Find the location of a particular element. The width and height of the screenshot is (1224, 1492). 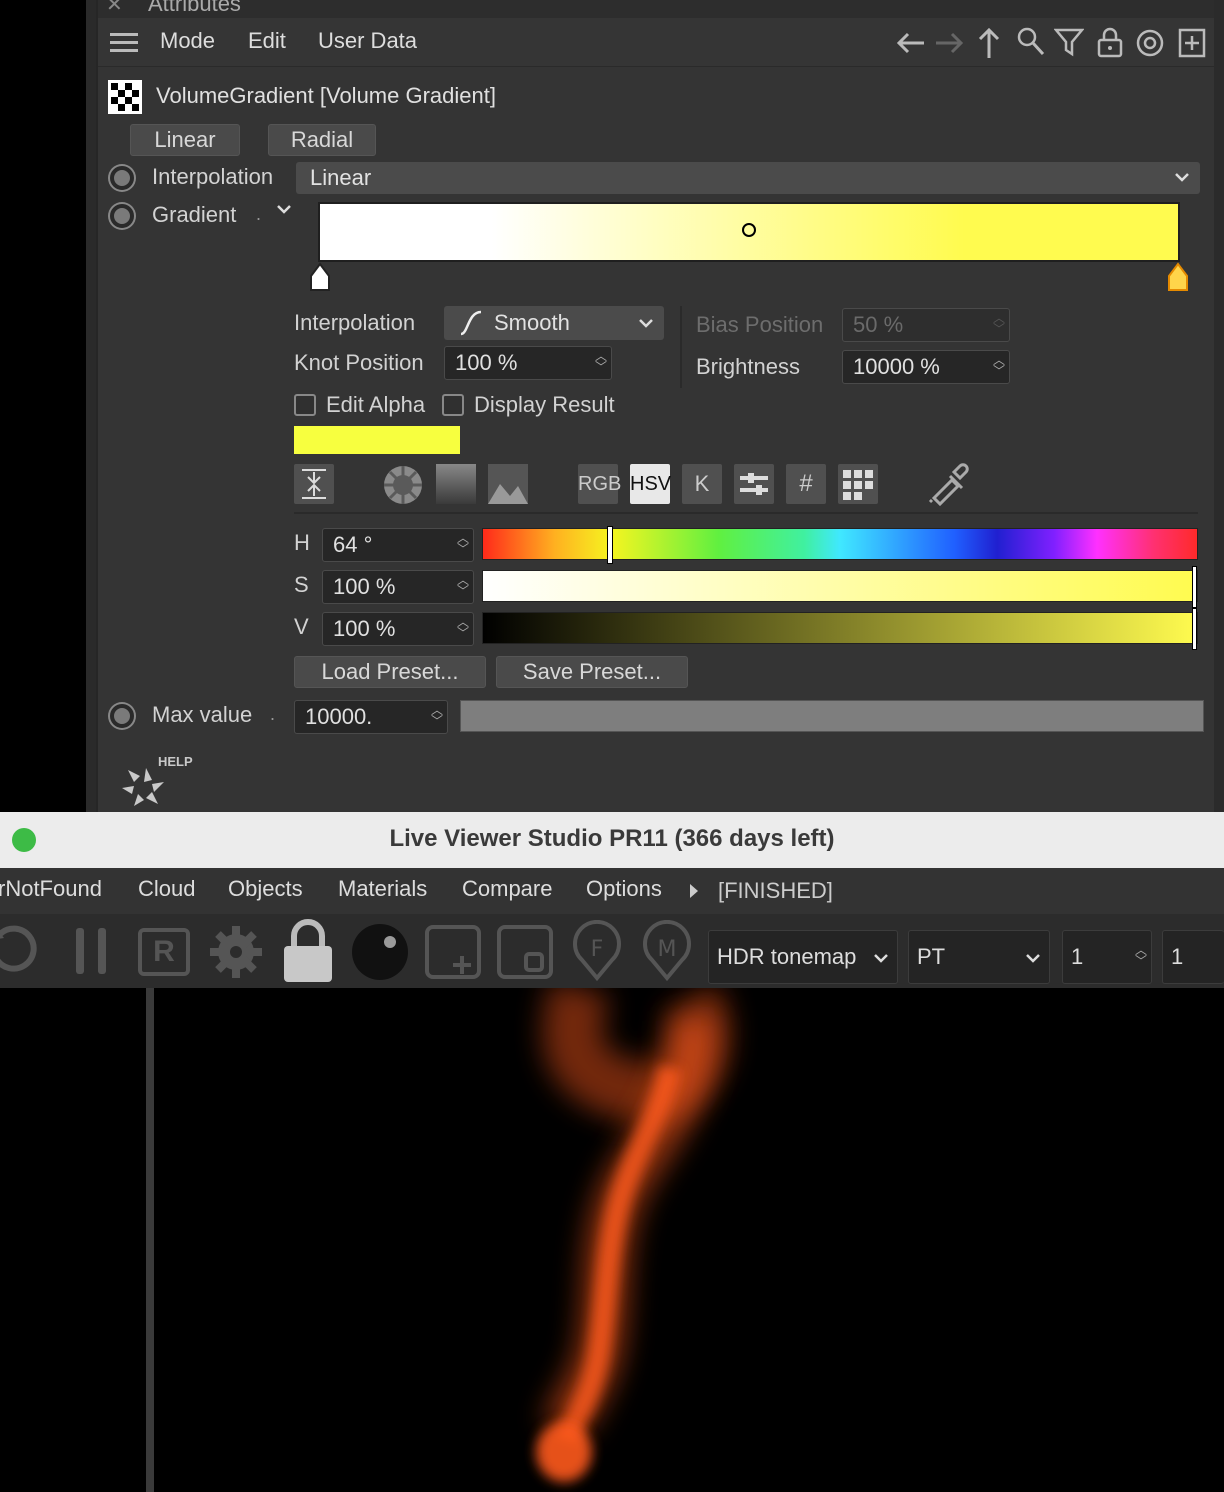

menu-compare: Compare is located at coordinates (507, 889).